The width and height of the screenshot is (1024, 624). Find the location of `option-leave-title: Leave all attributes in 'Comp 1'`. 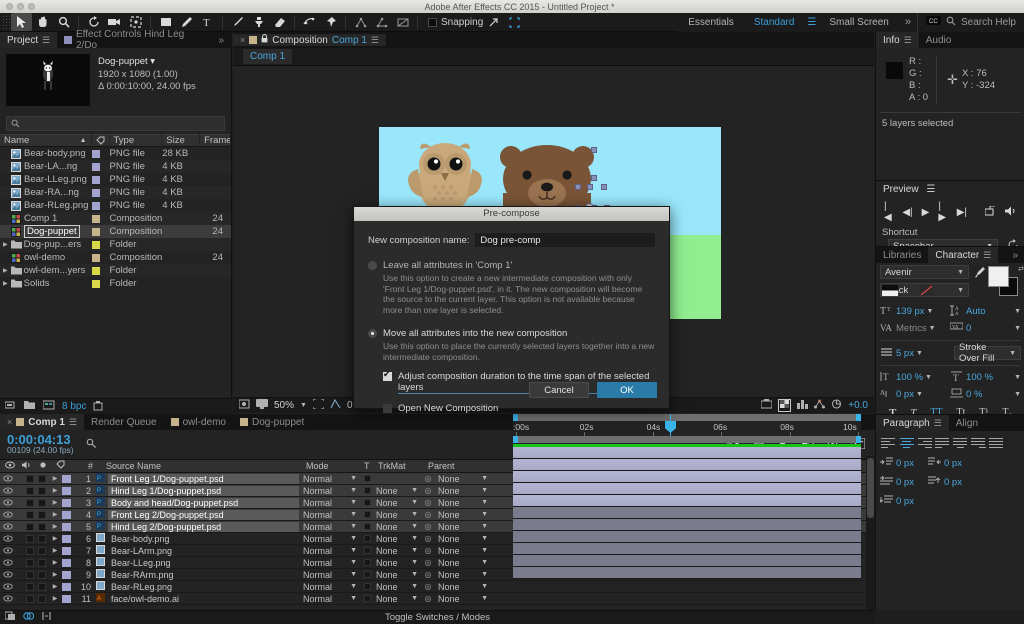

option-leave-title: Leave all attributes in 'Comp 1' is located at coordinates (448, 265).